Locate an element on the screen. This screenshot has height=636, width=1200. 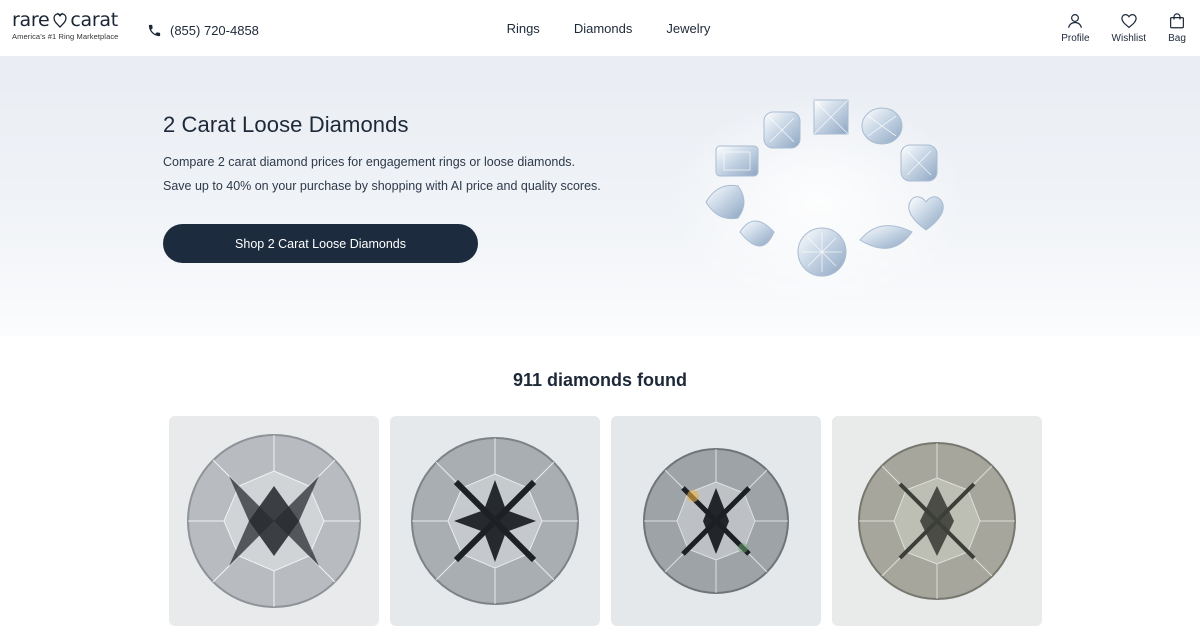
wishlist-button: Wishlist is located at coordinates (1129, 28).